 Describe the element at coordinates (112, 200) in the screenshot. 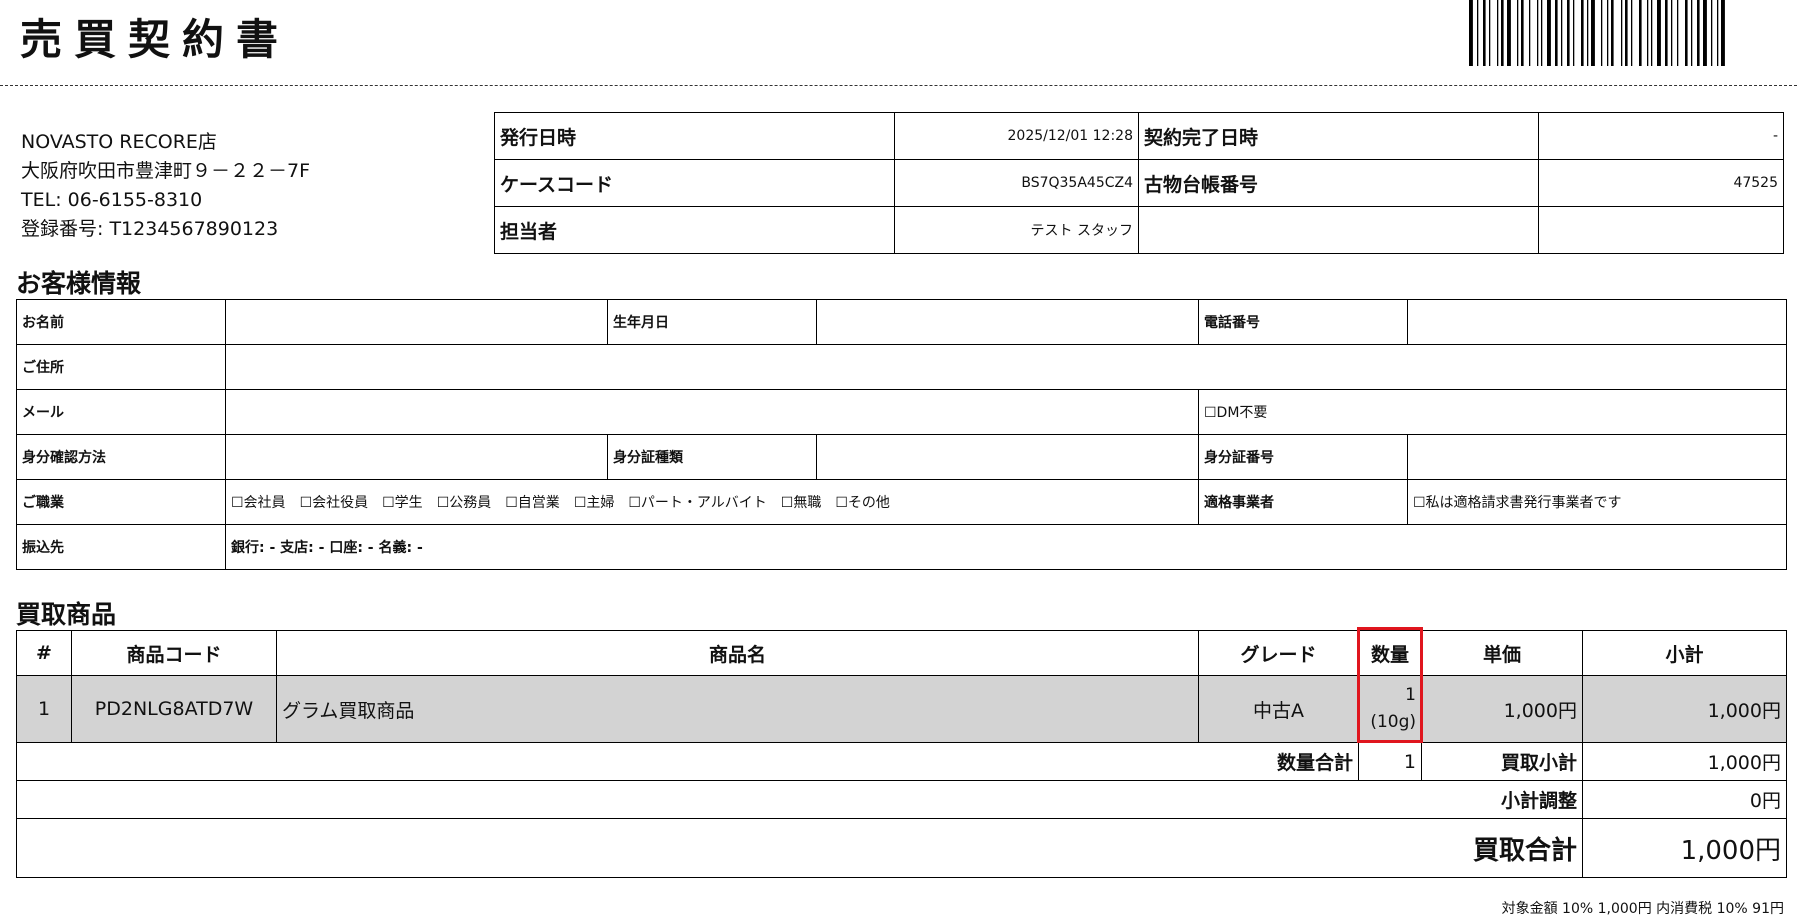

I see `store-tel: TEL: 06-6155-8310` at that location.